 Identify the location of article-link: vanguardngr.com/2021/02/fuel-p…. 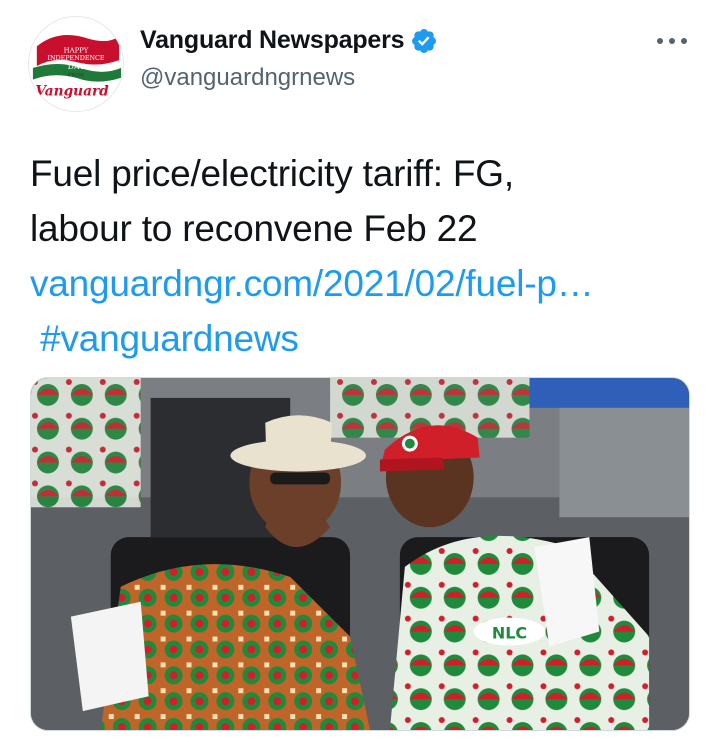
(312, 283).